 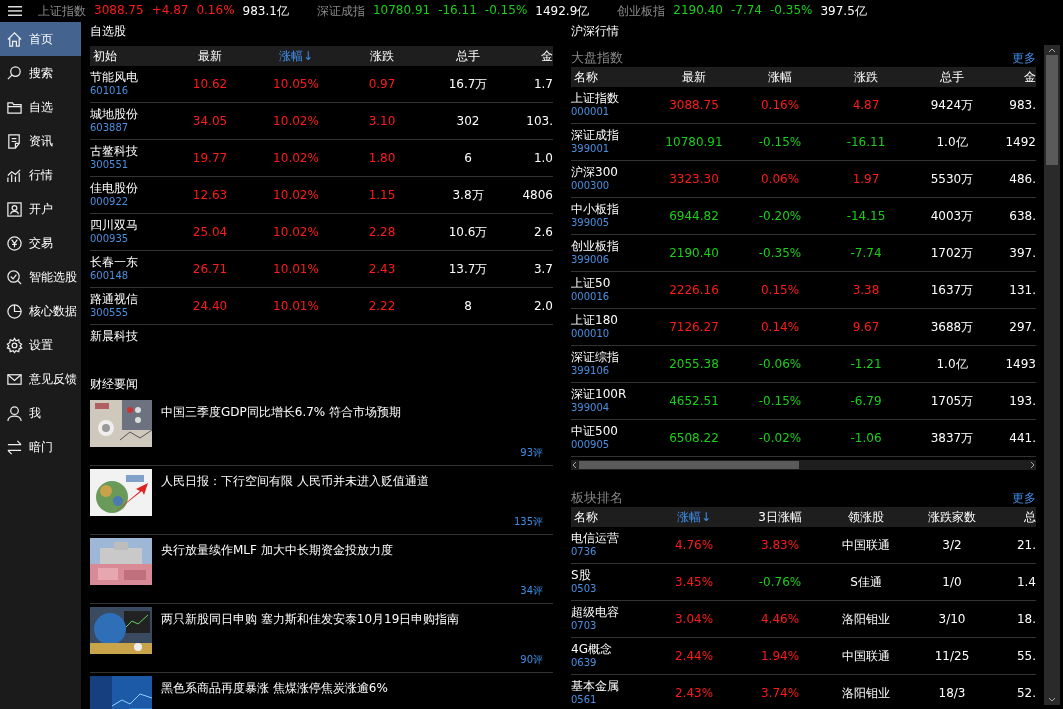 I want to click on vertical-scrollbar, so click(x=1052, y=375).